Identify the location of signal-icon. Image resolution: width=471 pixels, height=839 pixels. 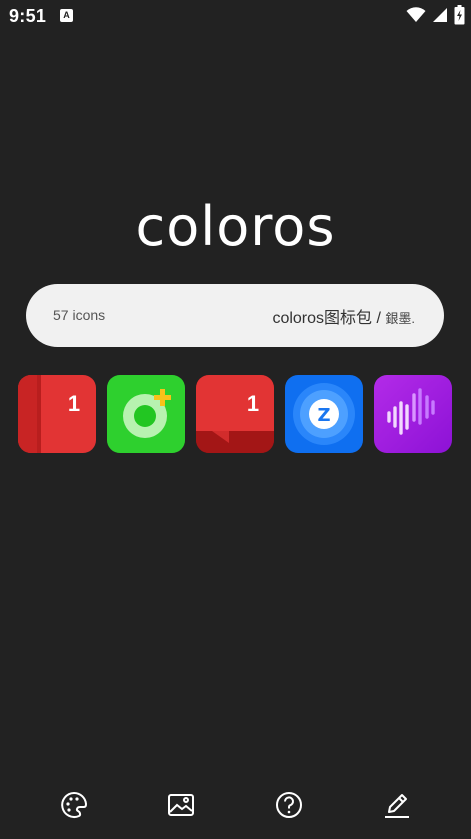
(440, 15).